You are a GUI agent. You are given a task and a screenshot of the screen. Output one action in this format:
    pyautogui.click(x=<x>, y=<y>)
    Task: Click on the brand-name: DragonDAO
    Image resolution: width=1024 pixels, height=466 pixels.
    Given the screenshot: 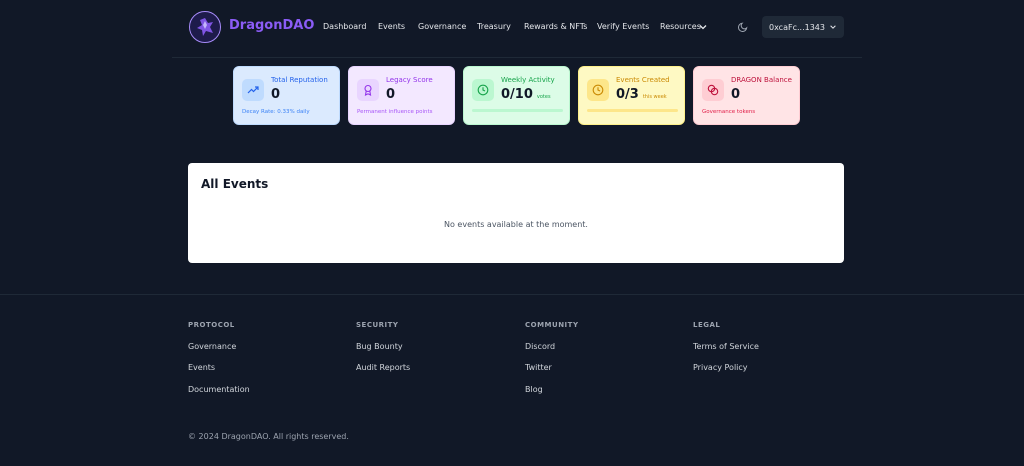 What is the action you would take?
    pyautogui.click(x=271, y=25)
    